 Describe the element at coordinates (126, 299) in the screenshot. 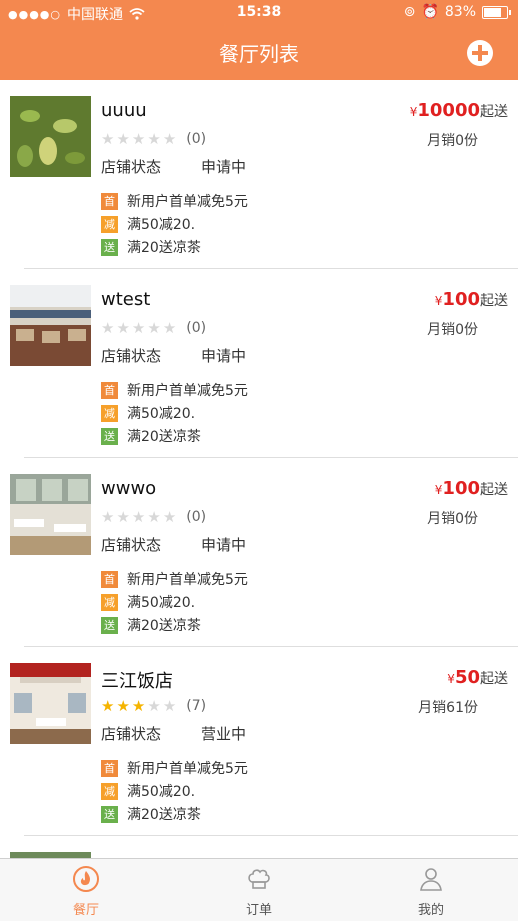

I see `restaurant-name: wtest` at that location.